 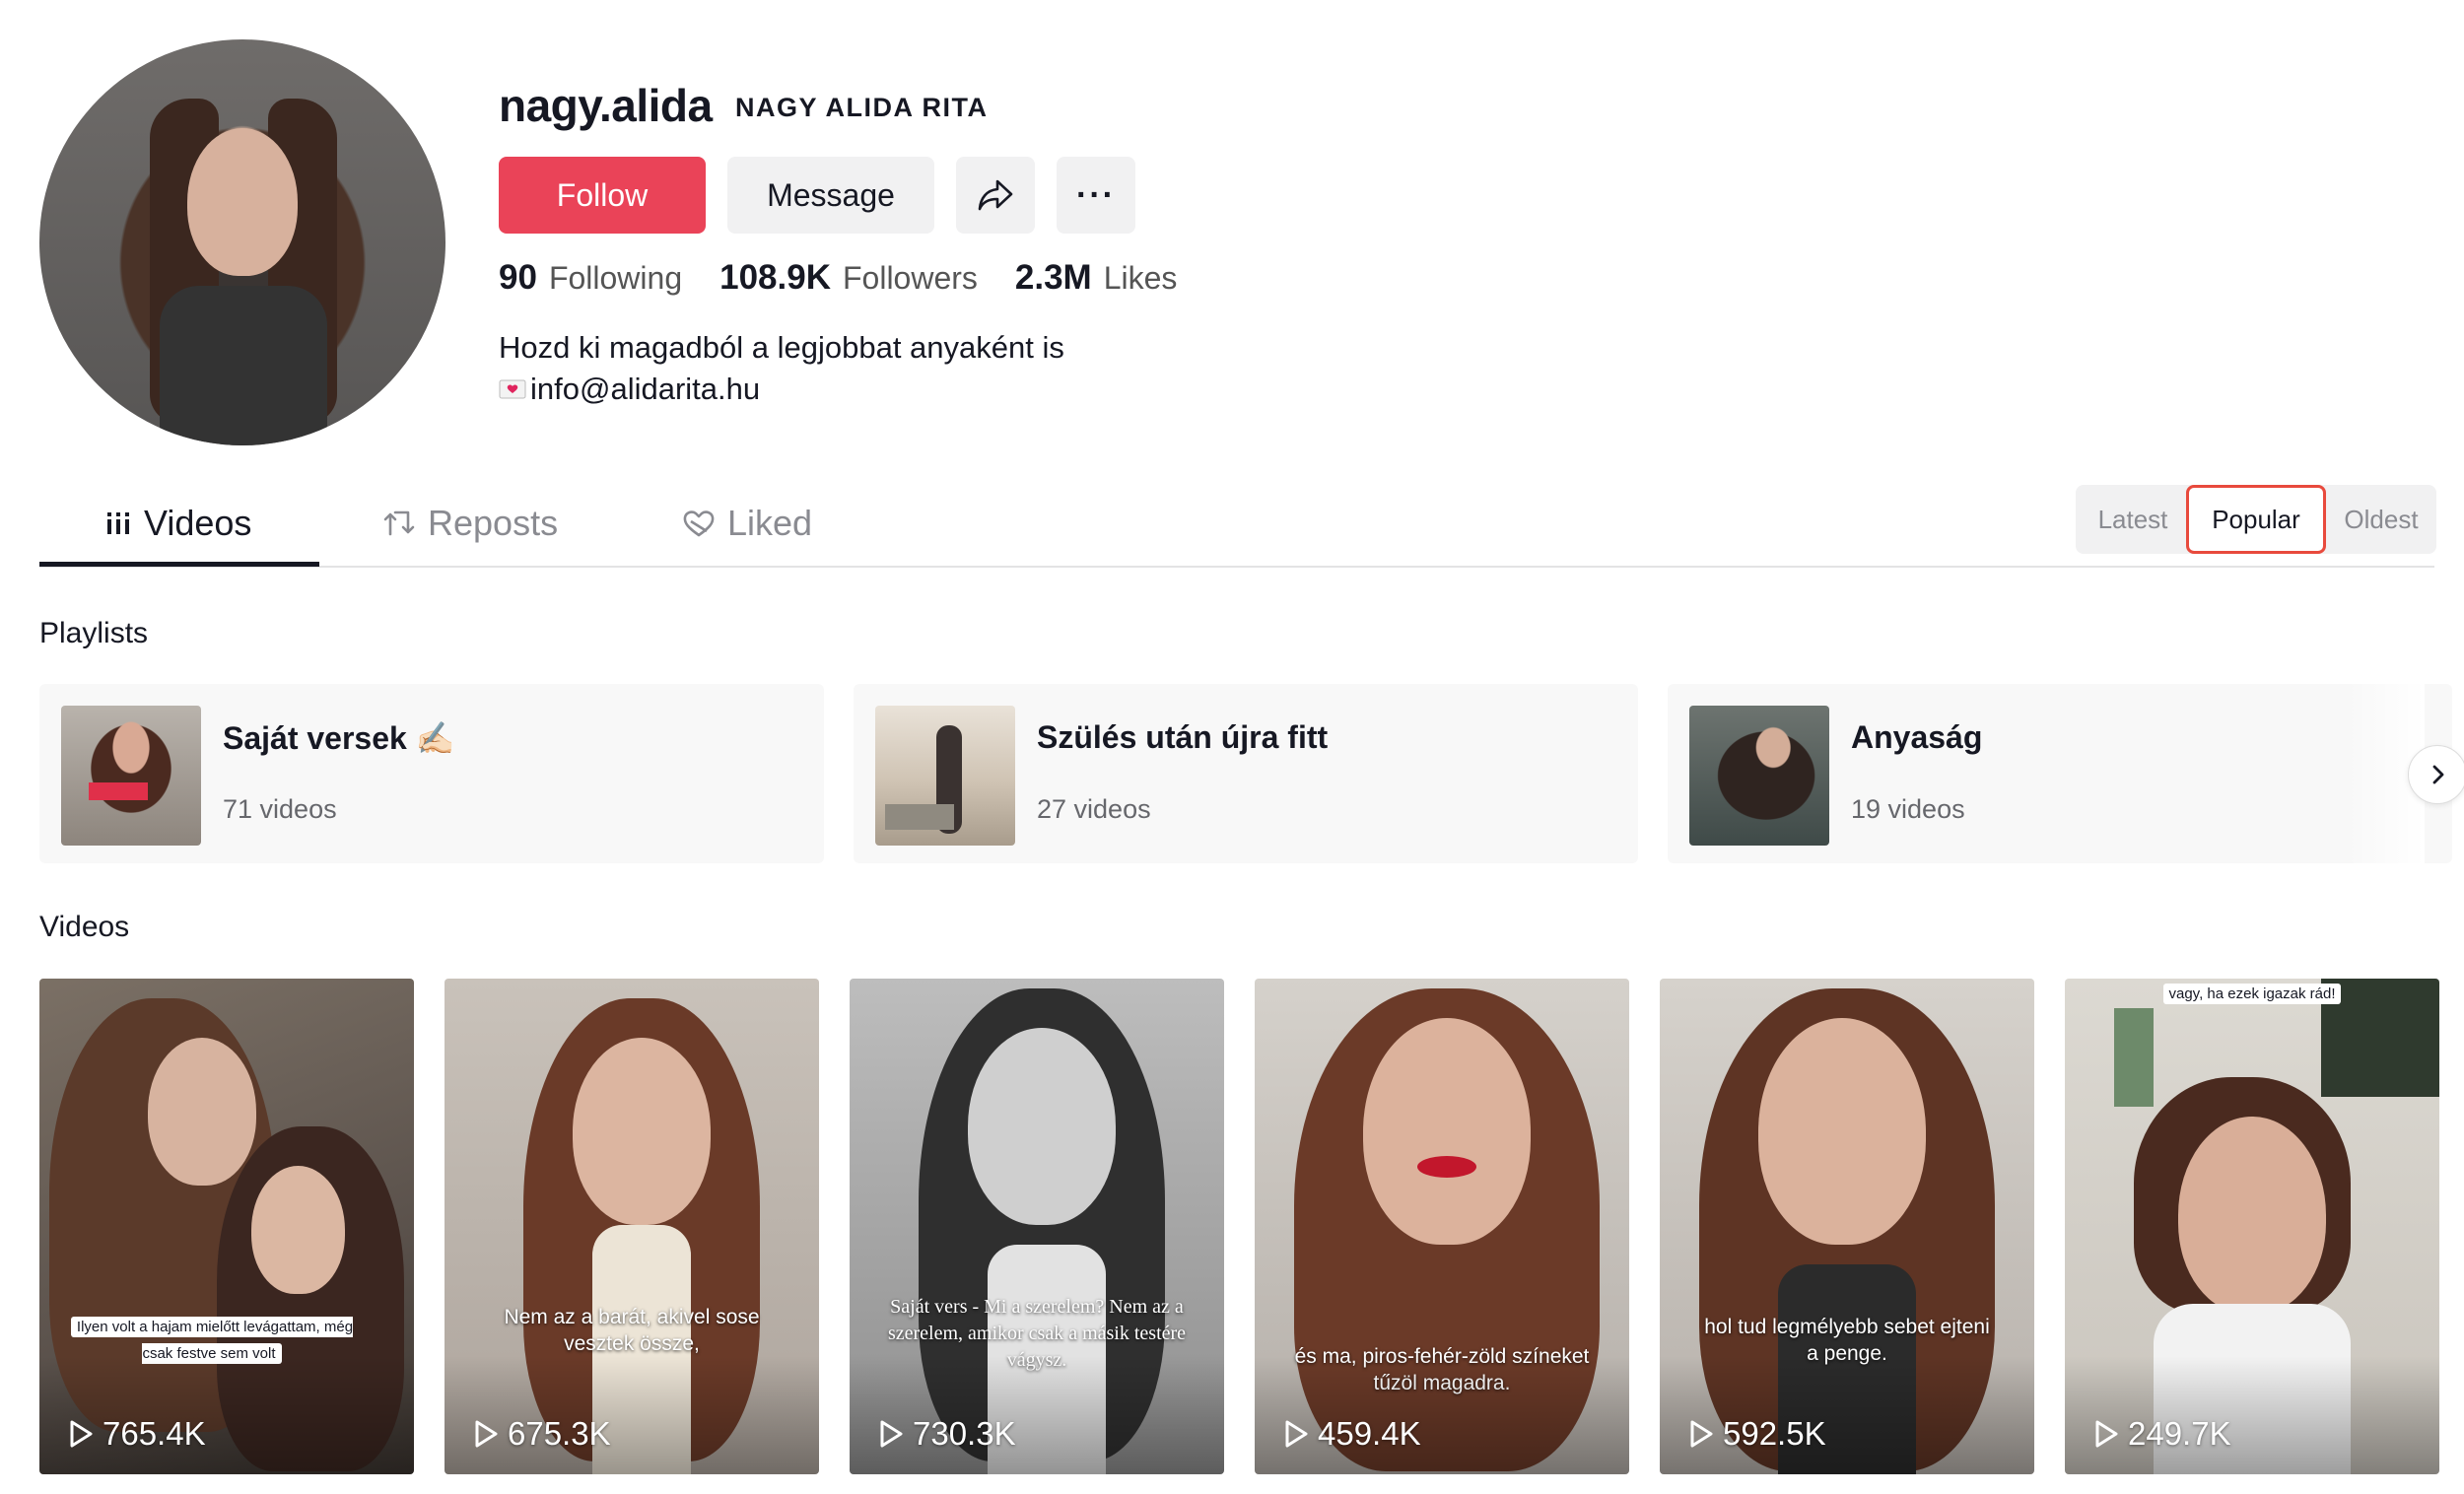 I want to click on playlist-name: Saját versek ✍🏻, so click(x=339, y=738).